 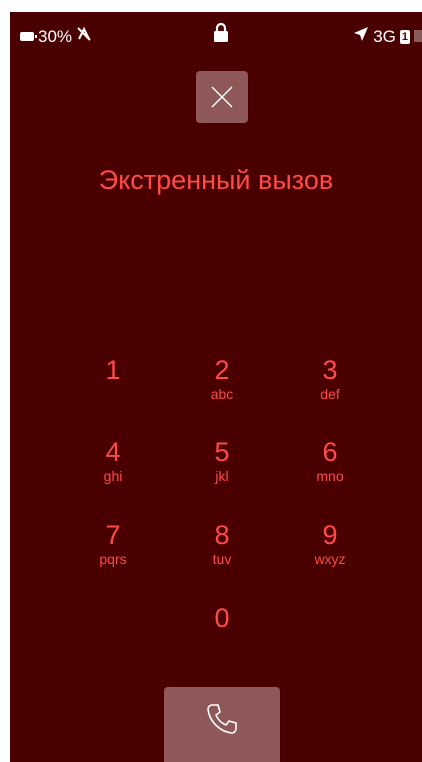 I want to click on airplane-icon, so click(x=361, y=36).